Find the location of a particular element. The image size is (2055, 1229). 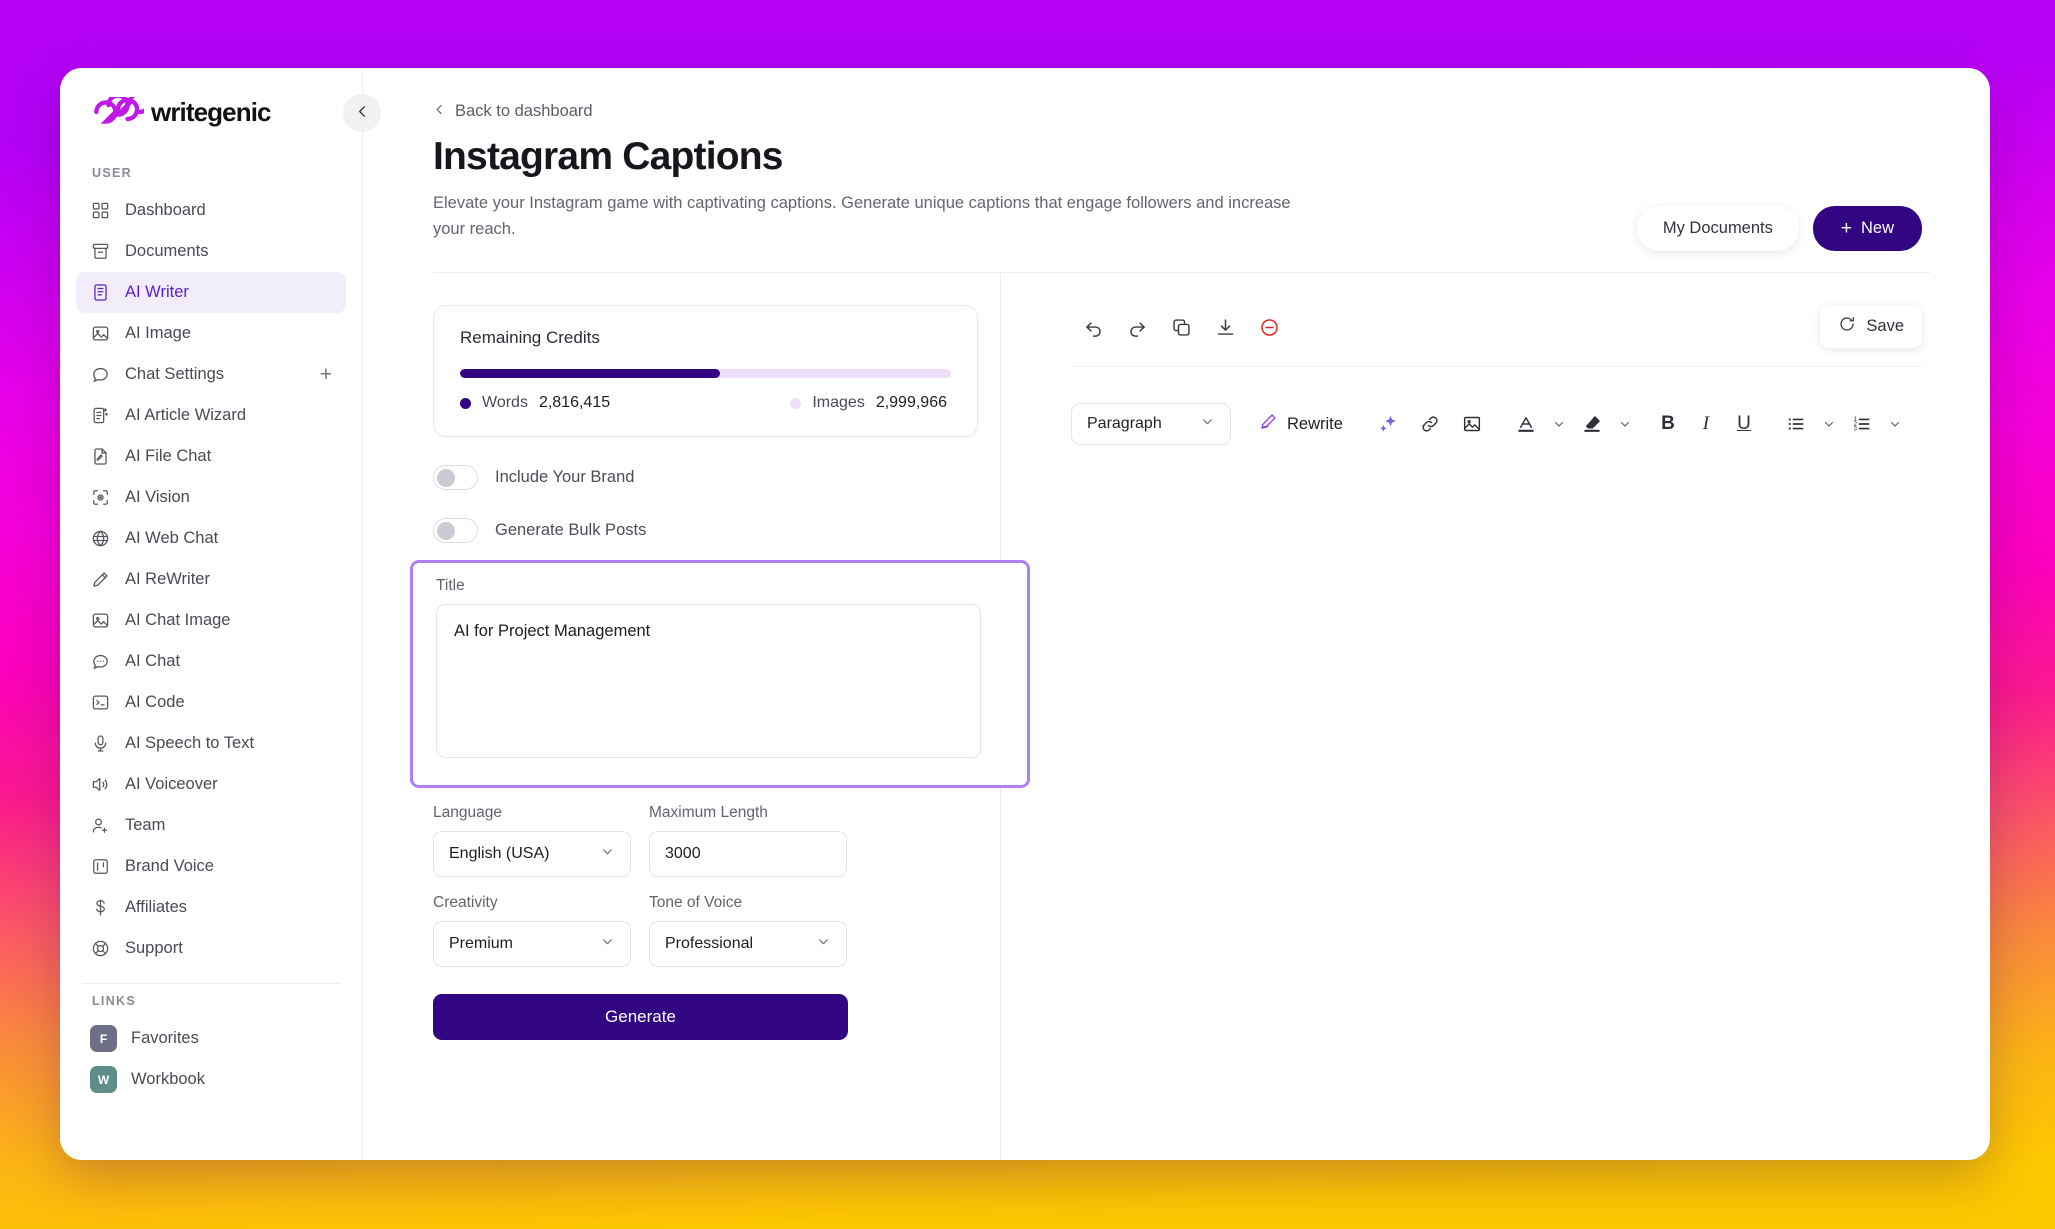

credits-images: Images 2,999,966 is located at coordinates (868, 403).